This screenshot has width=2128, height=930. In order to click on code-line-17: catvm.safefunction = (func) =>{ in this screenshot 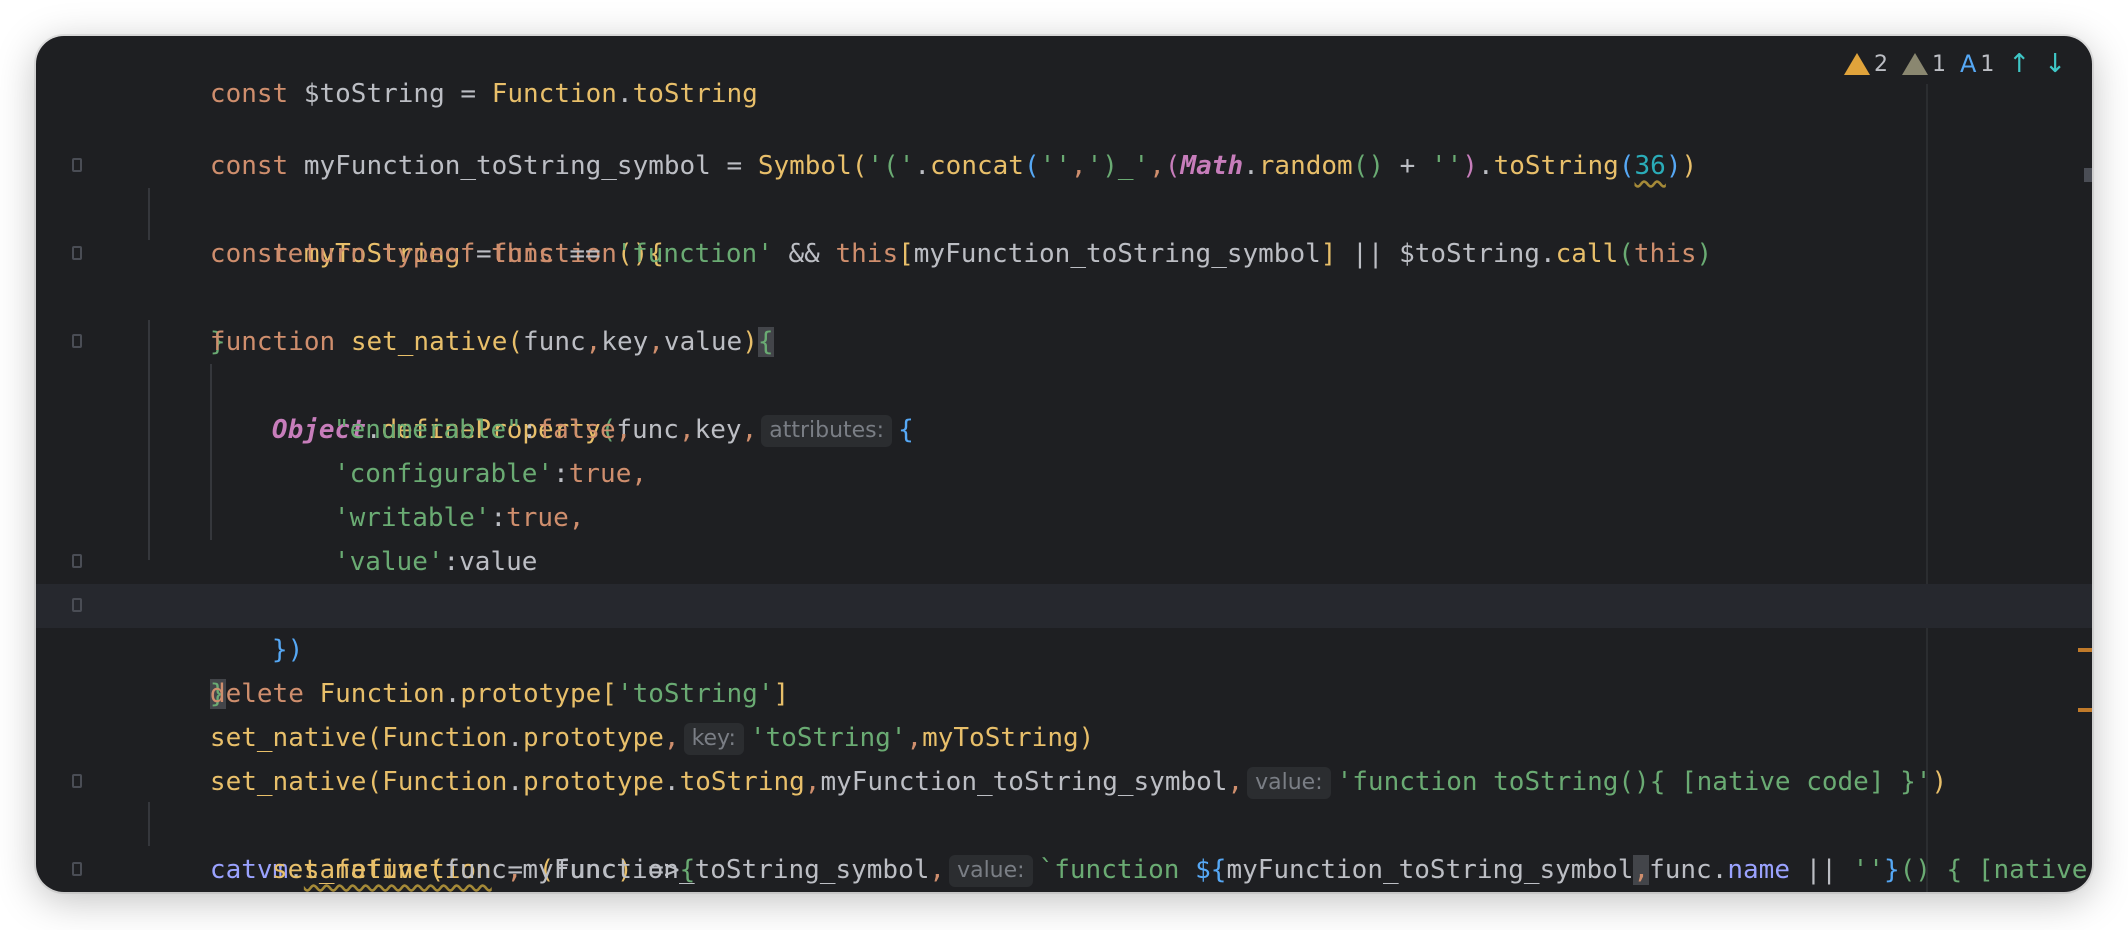, I will do `click(1064, 822)`.